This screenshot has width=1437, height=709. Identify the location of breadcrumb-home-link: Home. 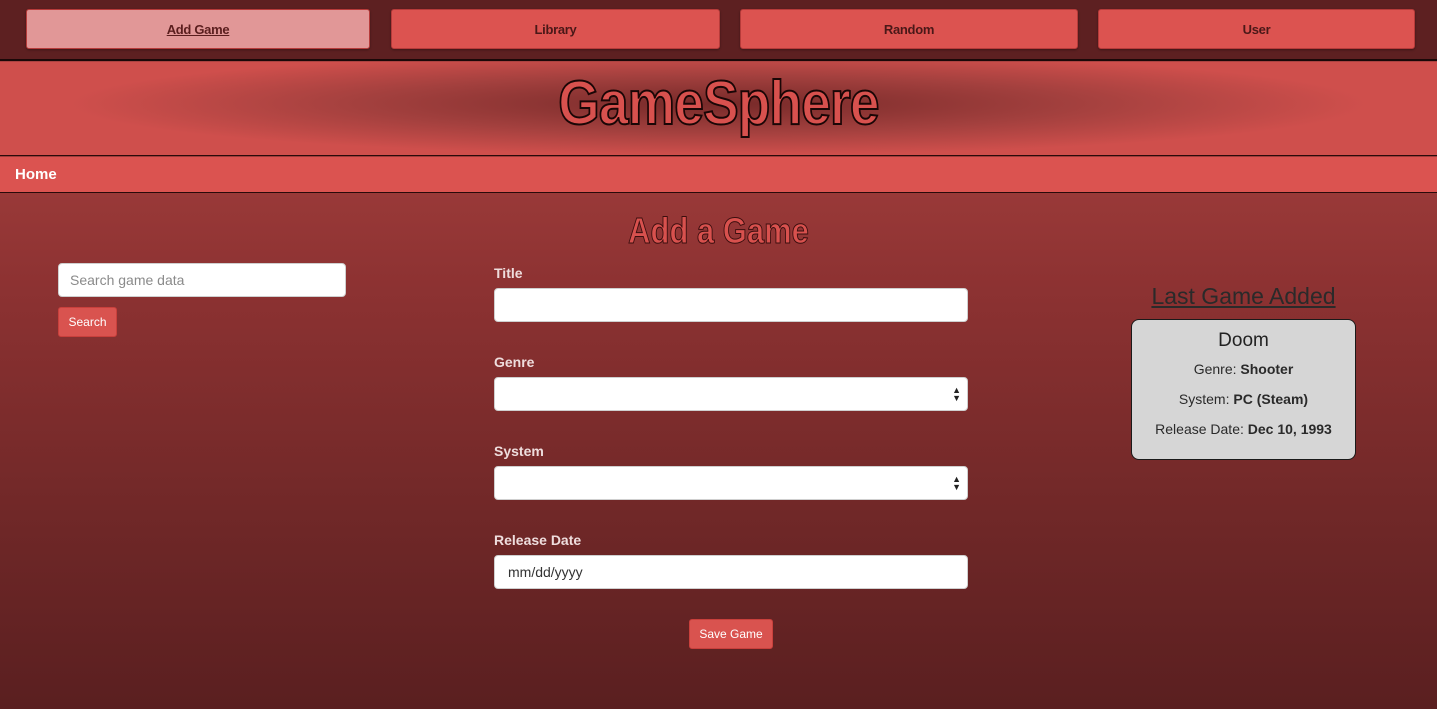
(36, 174).